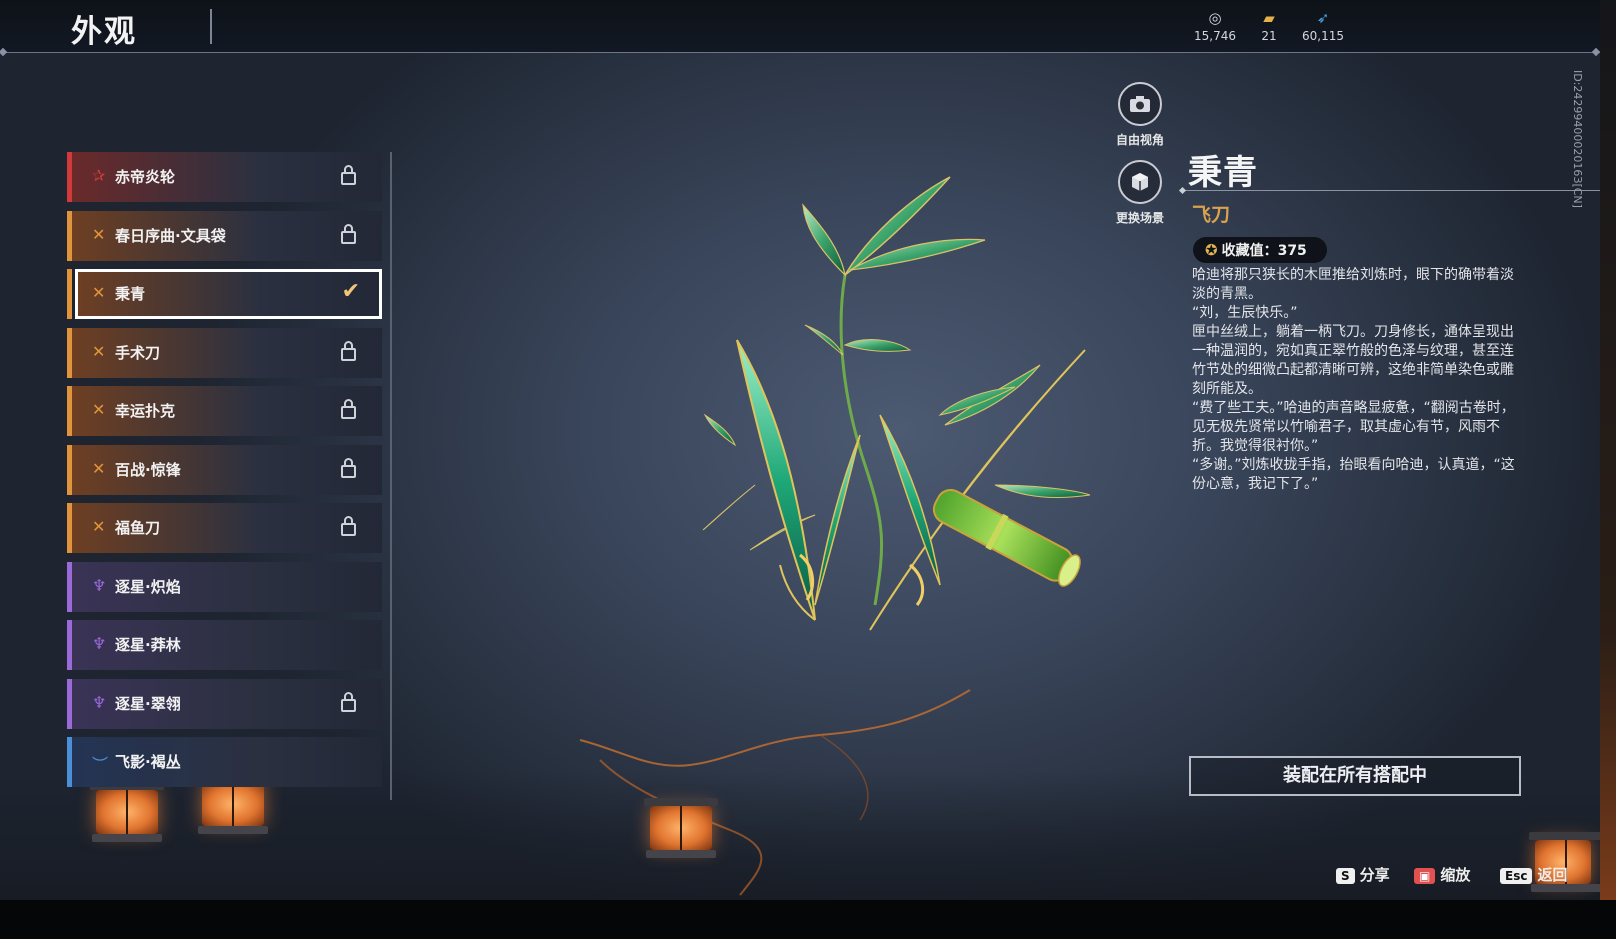 The image size is (1616, 939). I want to click on divider-ornament, so click(1182, 190).